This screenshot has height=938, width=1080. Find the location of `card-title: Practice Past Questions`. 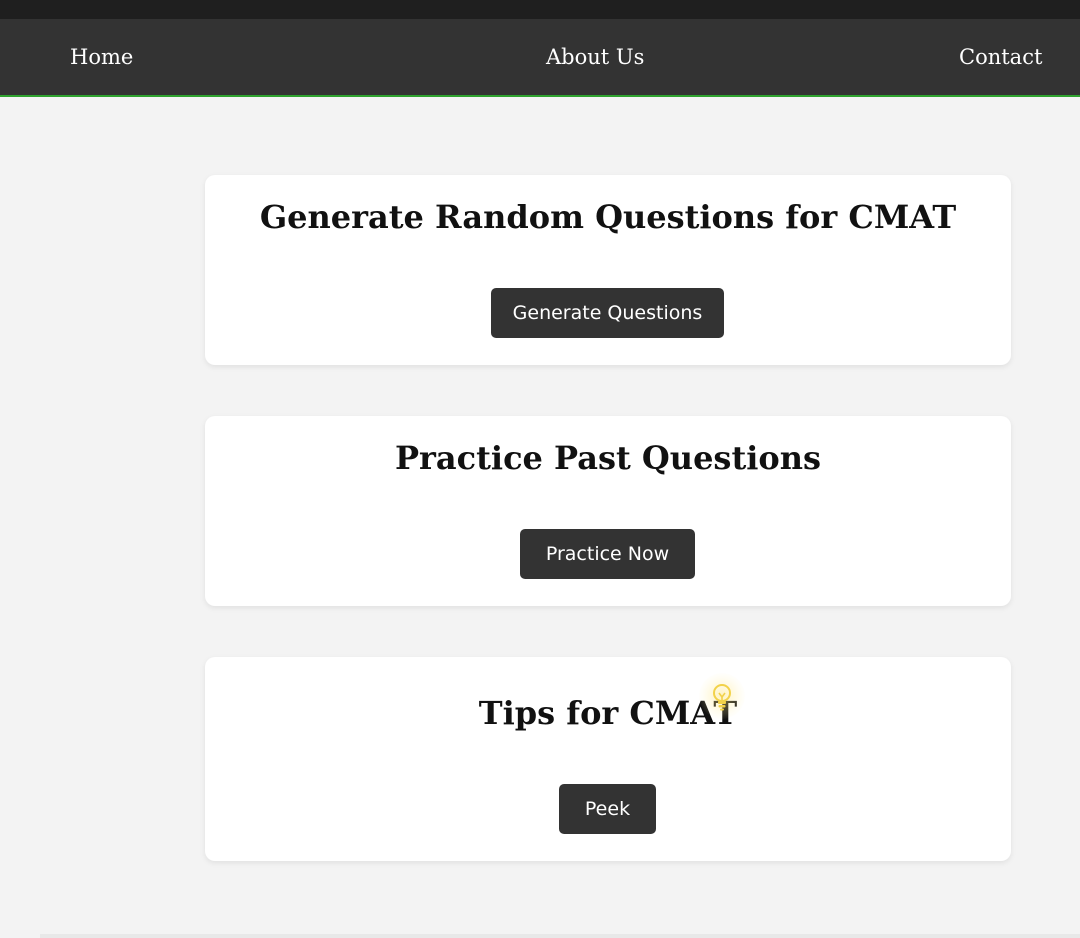

card-title: Practice Past Questions is located at coordinates (607, 458).